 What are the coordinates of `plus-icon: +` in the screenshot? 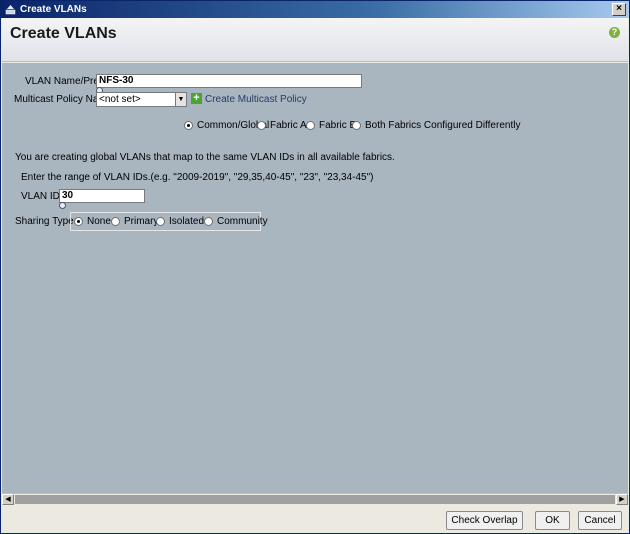 It's located at (196, 98).